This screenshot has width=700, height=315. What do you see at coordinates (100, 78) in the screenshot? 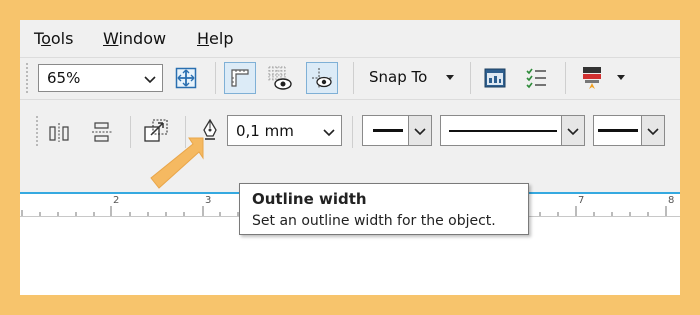
I see `zoom-level-combo: 65%` at bounding box center [100, 78].